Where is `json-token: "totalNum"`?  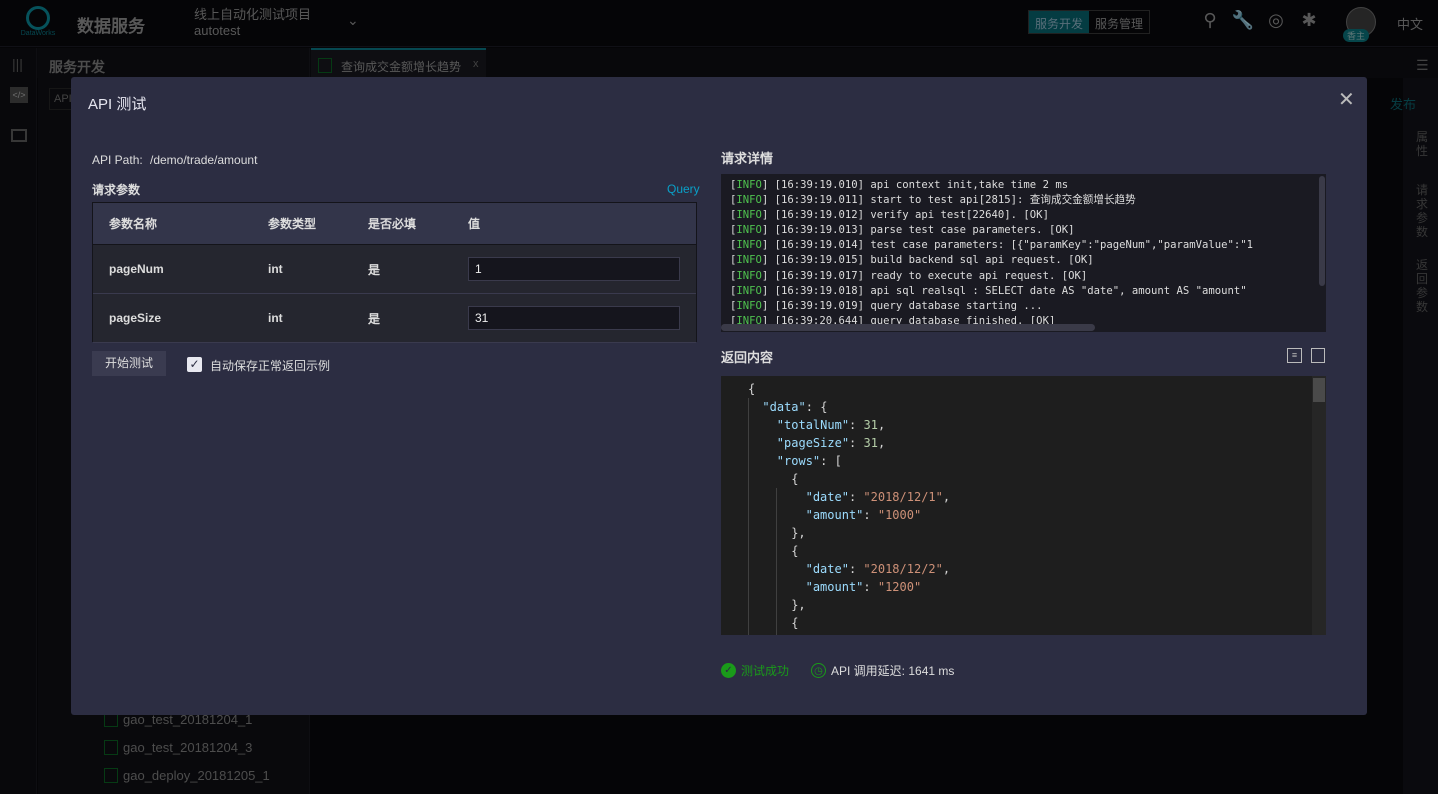 json-token: "totalNum" is located at coordinates (813, 425).